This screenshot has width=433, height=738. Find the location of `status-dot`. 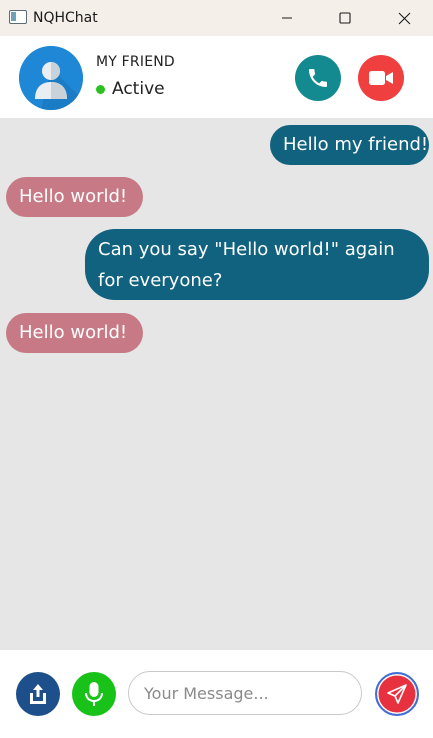

status-dot is located at coordinates (100, 89).